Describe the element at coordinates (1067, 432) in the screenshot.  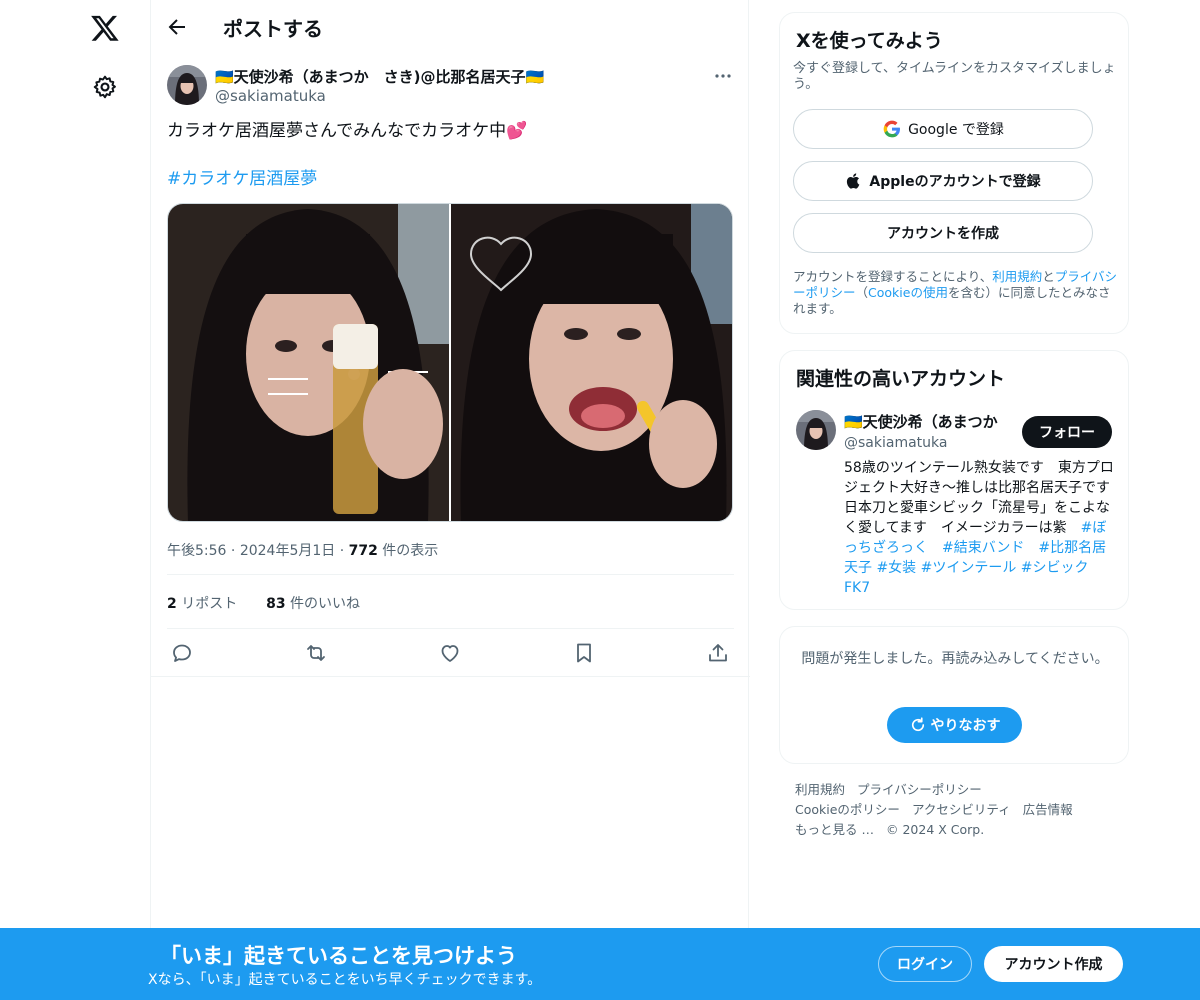
I see `follow-button: フォロー` at that location.